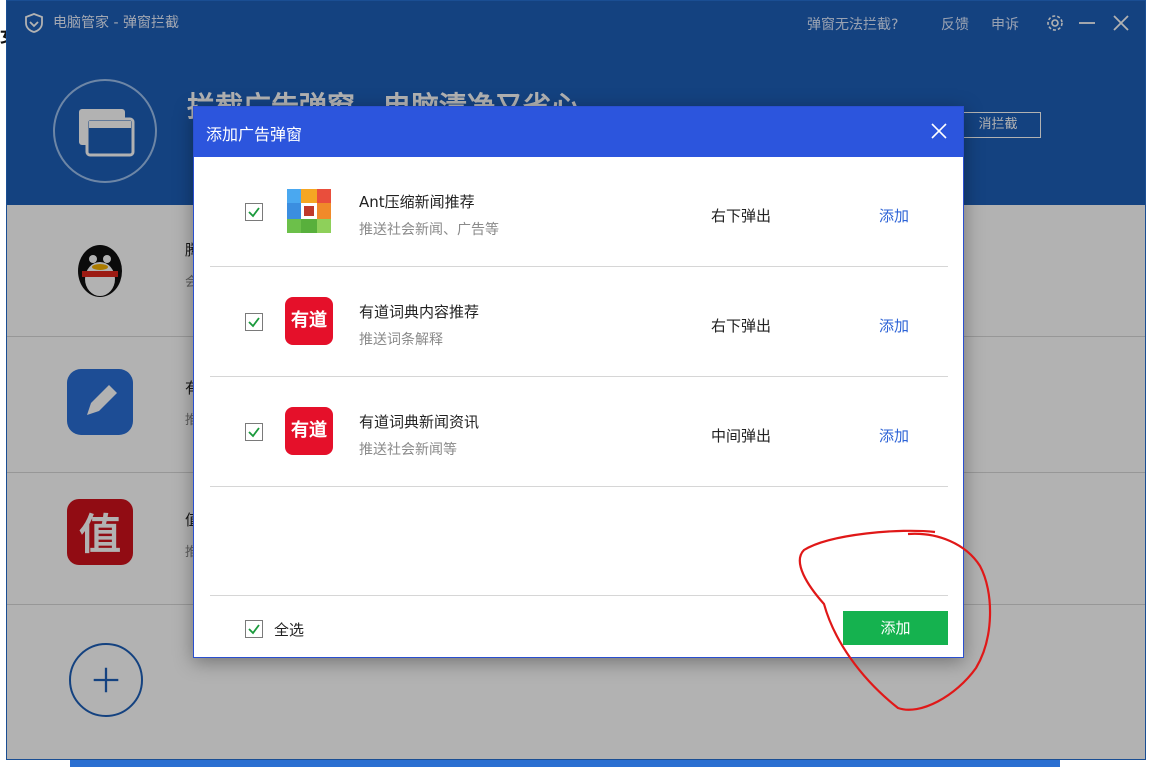 This screenshot has width=1149, height=767. What do you see at coordinates (429, 230) in the screenshot?
I see `item-desc: 推送社会新闻、广告等` at bounding box center [429, 230].